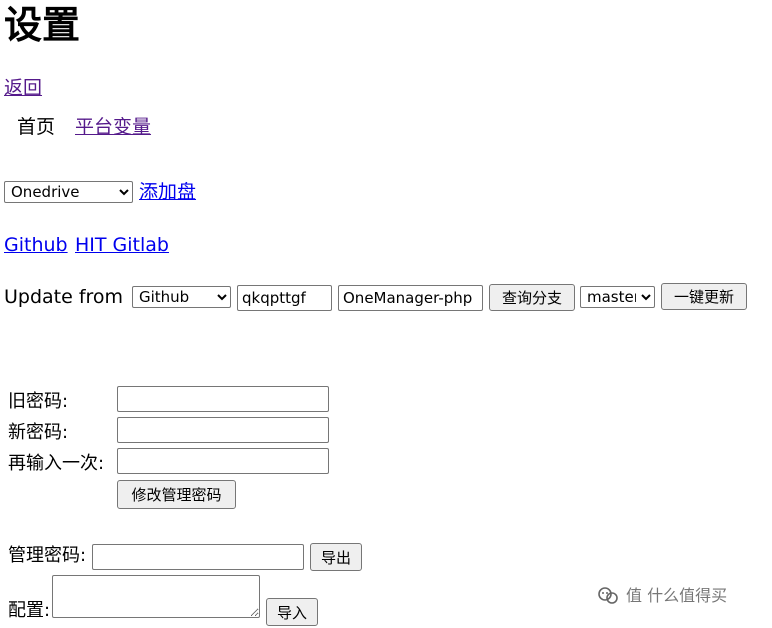 This screenshot has height=628, width=772. Describe the element at coordinates (284, 298) in the screenshot. I see `update-user-input` at that location.